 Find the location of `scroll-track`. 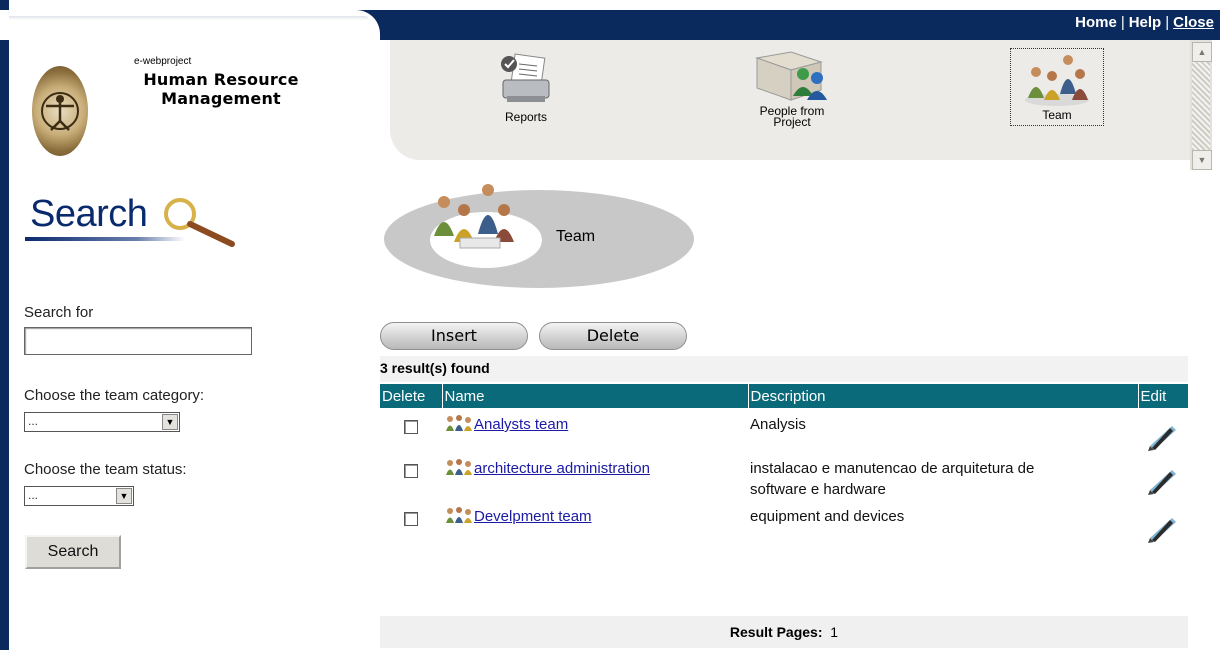

scroll-track is located at coordinates (1201, 106).